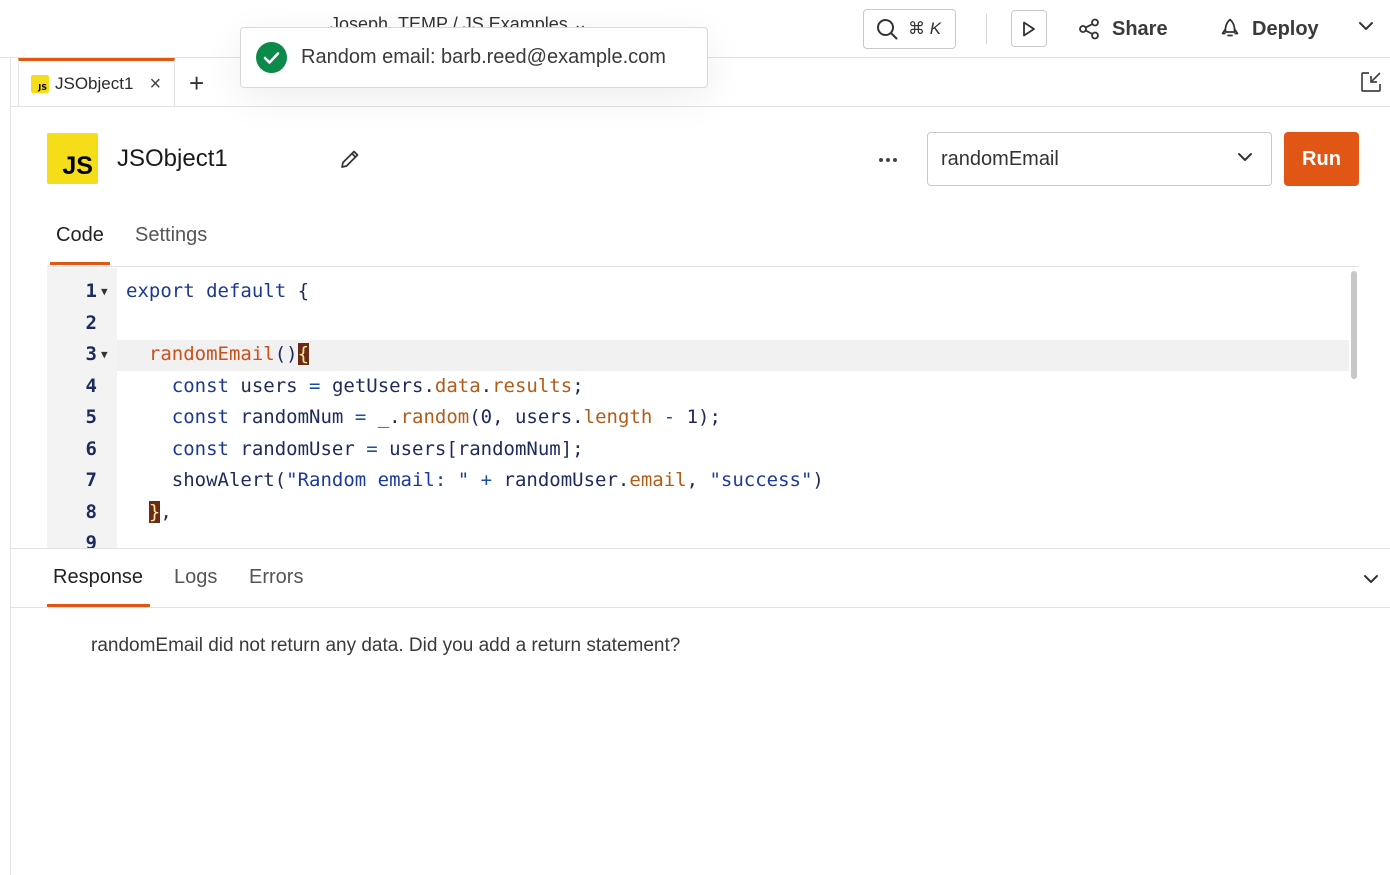  What do you see at coordinates (1230, 27) in the screenshot?
I see `rocket-icon` at bounding box center [1230, 27].